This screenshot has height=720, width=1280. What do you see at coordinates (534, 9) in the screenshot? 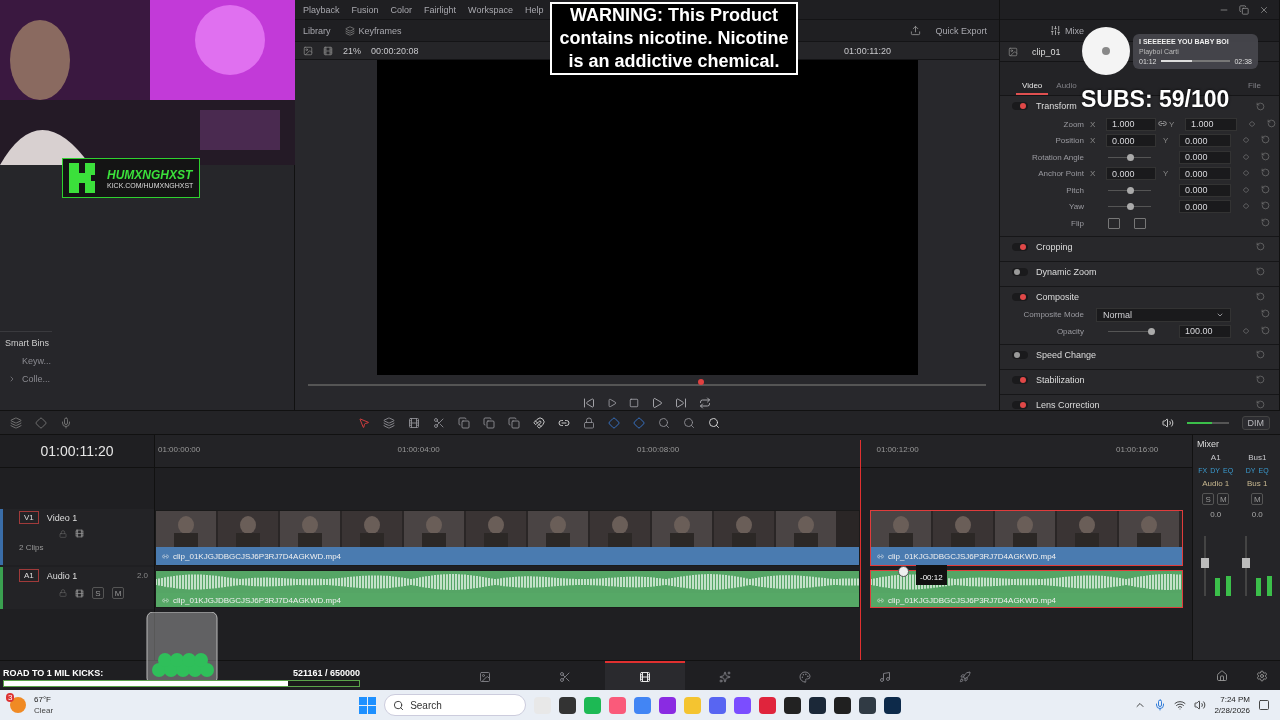
I see `menu-item: Help` at bounding box center [534, 9].